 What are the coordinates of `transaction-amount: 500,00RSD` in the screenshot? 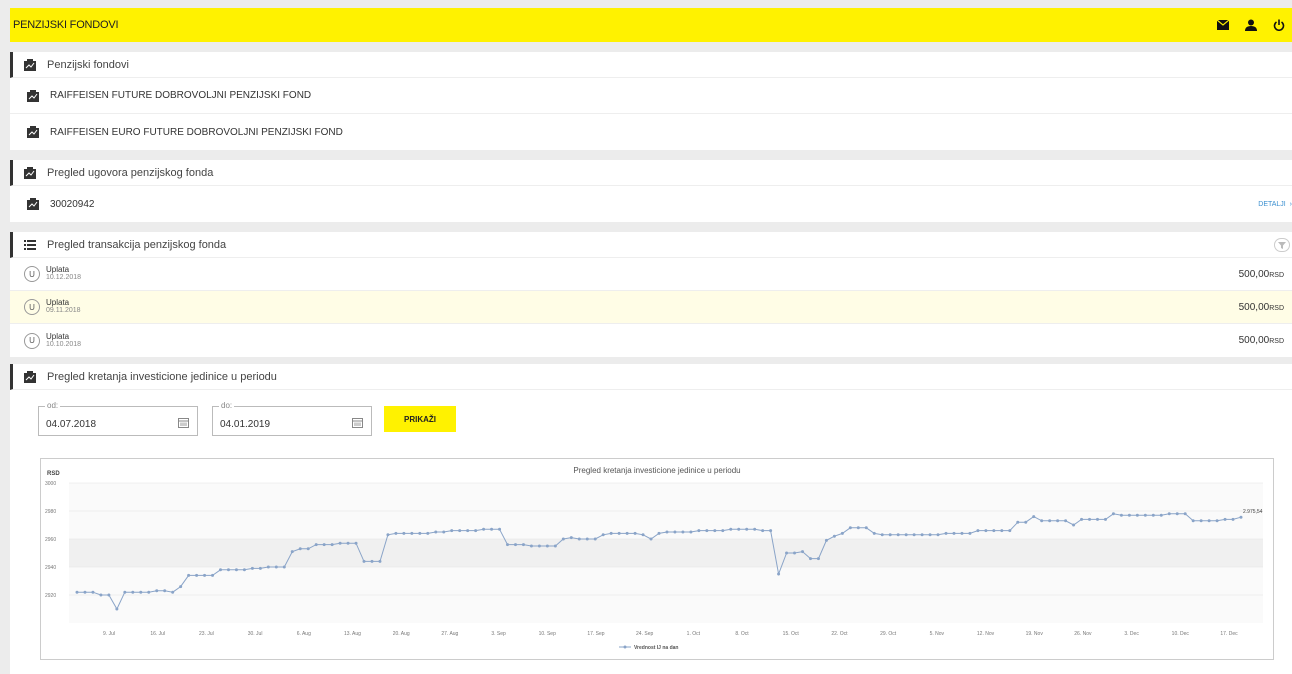 It's located at (1261, 307).